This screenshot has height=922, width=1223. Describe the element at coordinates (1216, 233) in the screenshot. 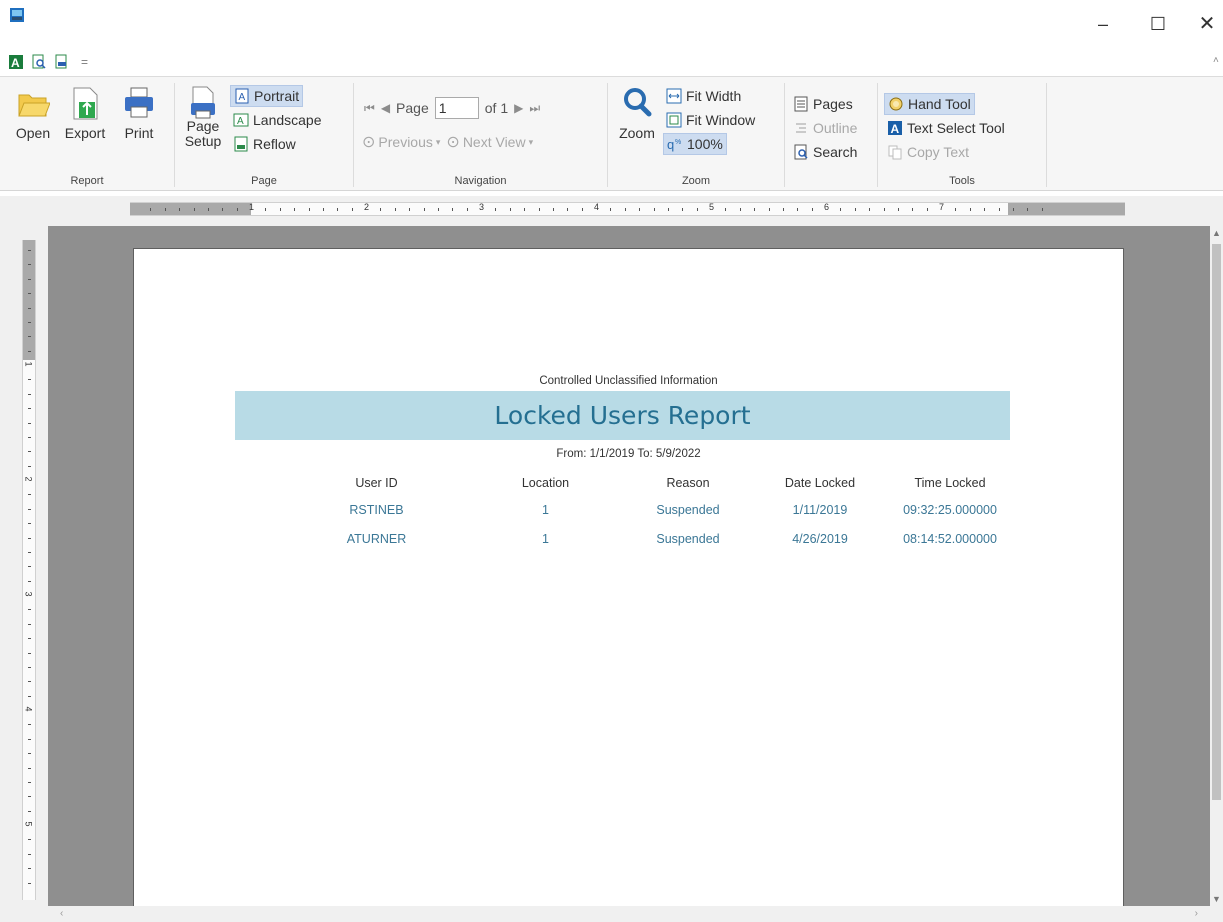

I see `scroll-up-icon: ▲` at that location.